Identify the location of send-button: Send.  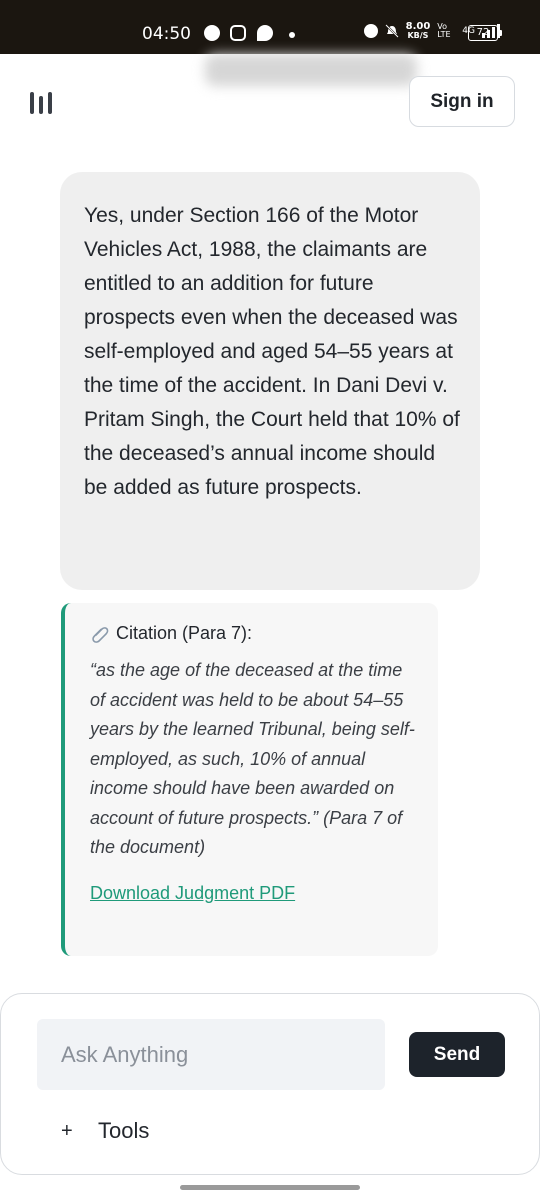
(457, 1054).